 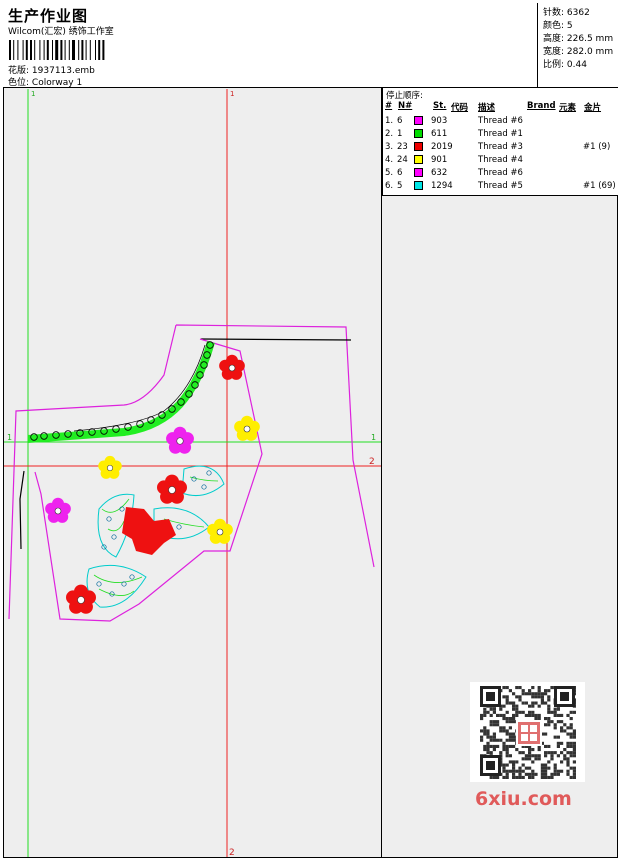 What do you see at coordinates (152, 484) in the screenshot?
I see `flower-group` at bounding box center [152, 484].